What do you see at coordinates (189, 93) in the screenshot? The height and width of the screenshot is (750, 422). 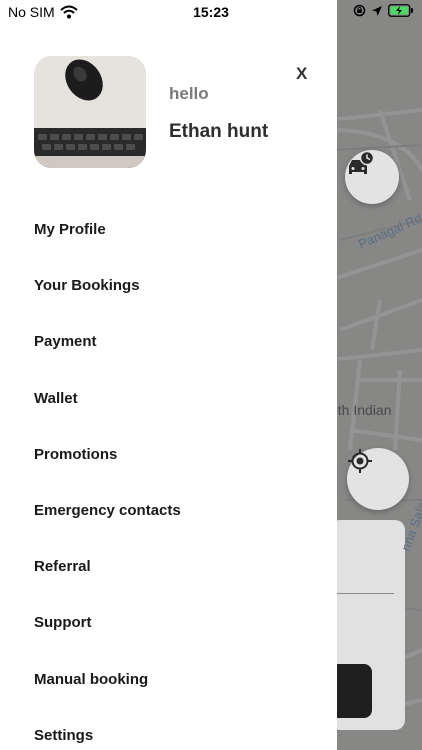 I see `greeting-text: hello` at bounding box center [189, 93].